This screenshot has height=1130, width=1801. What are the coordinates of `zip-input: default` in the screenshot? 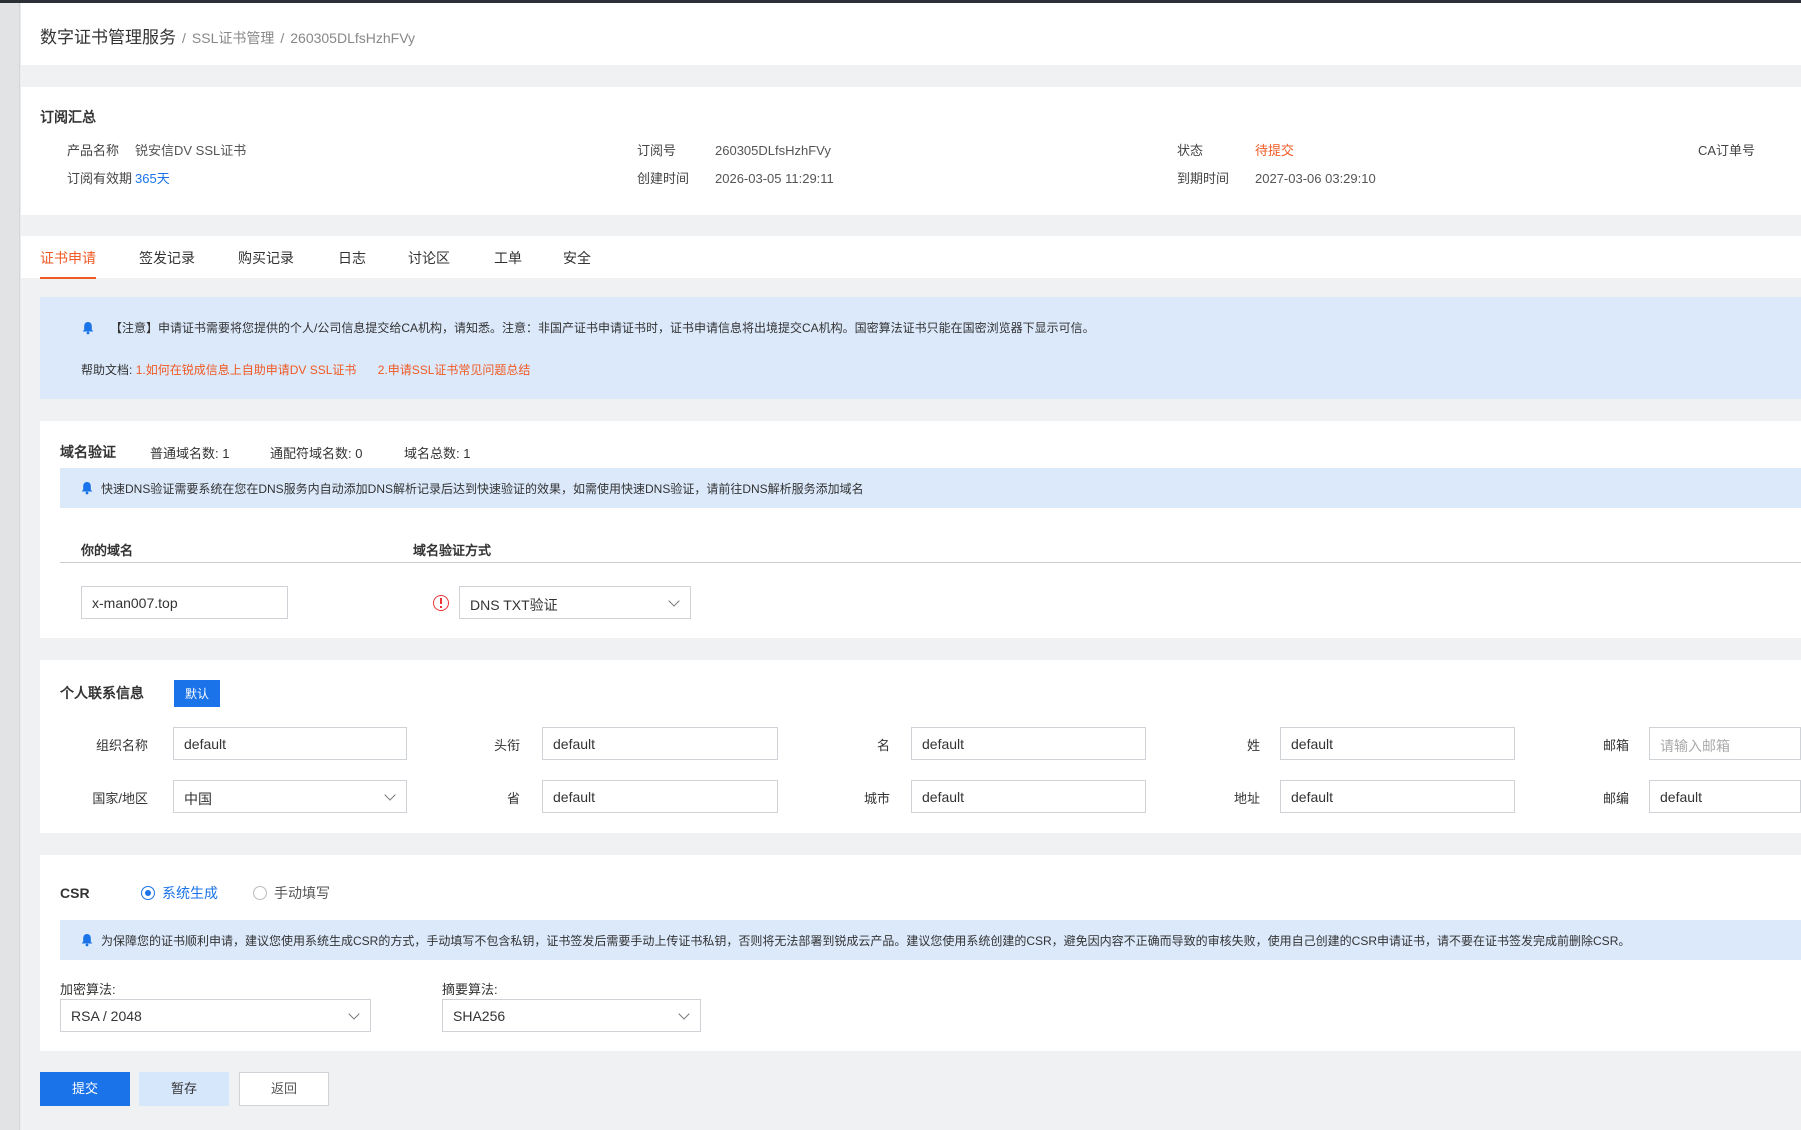 It's located at (1725, 796).